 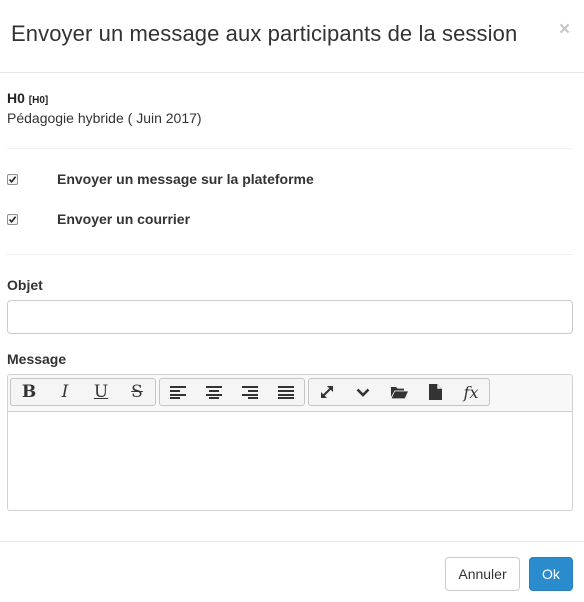 I want to click on platform-message-checkbox, so click(x=12, y=179).